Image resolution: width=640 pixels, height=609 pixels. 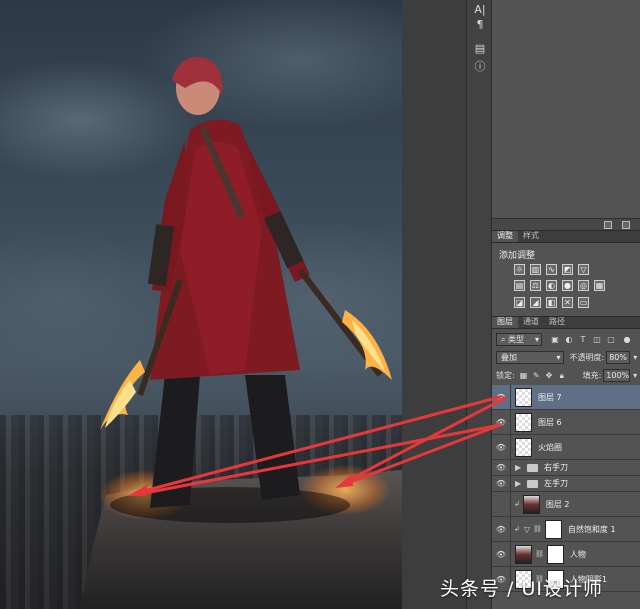 I want to click on lock-all-icon: 🔒︎, so click(x=562, y=376).